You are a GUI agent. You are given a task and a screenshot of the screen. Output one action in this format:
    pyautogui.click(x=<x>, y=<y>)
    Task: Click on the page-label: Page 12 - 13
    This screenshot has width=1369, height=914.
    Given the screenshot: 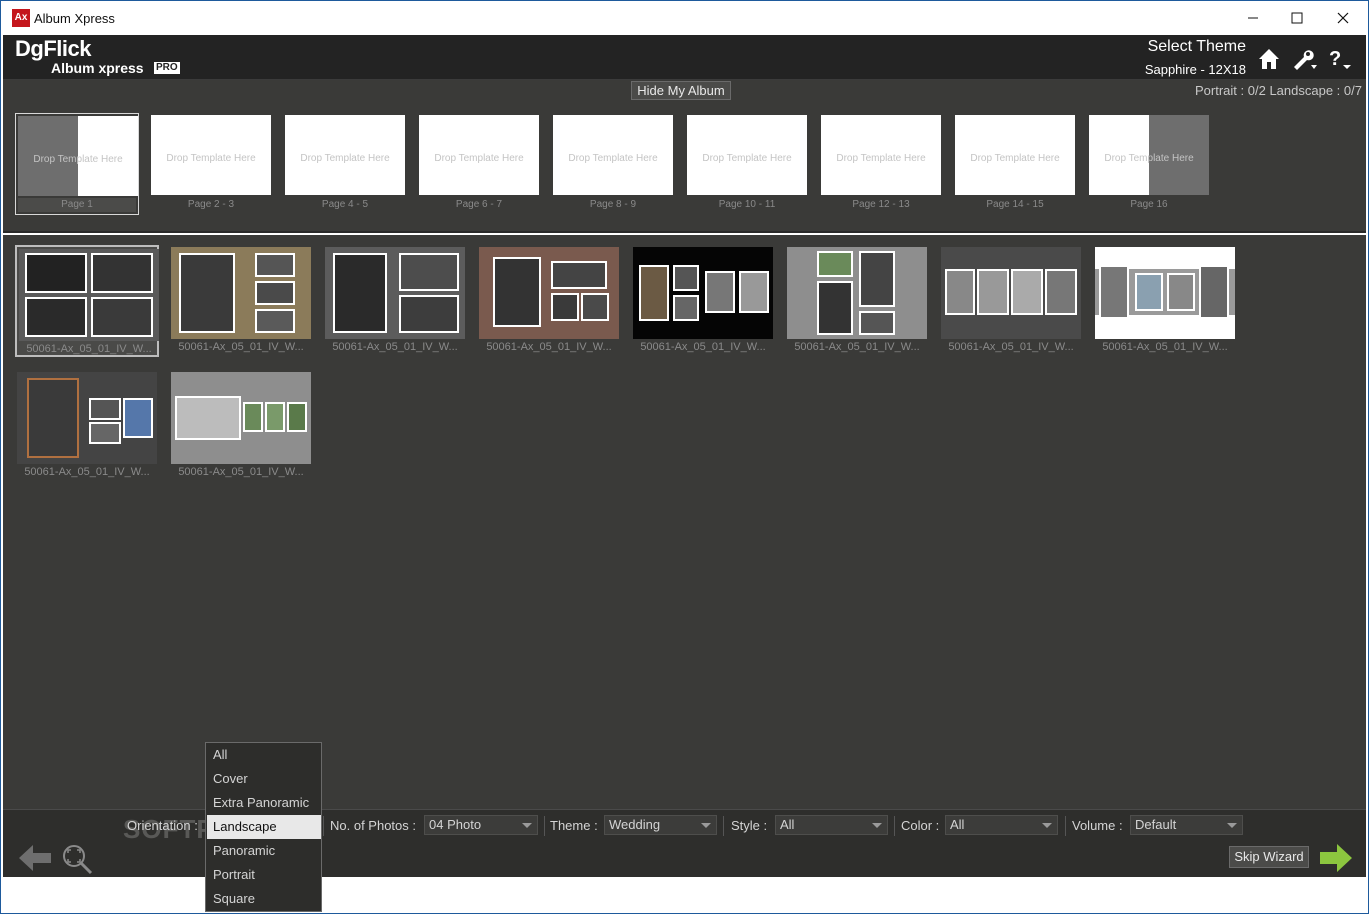 What is the action you would take?
    pyautogui.click(x=881, y=204)
    